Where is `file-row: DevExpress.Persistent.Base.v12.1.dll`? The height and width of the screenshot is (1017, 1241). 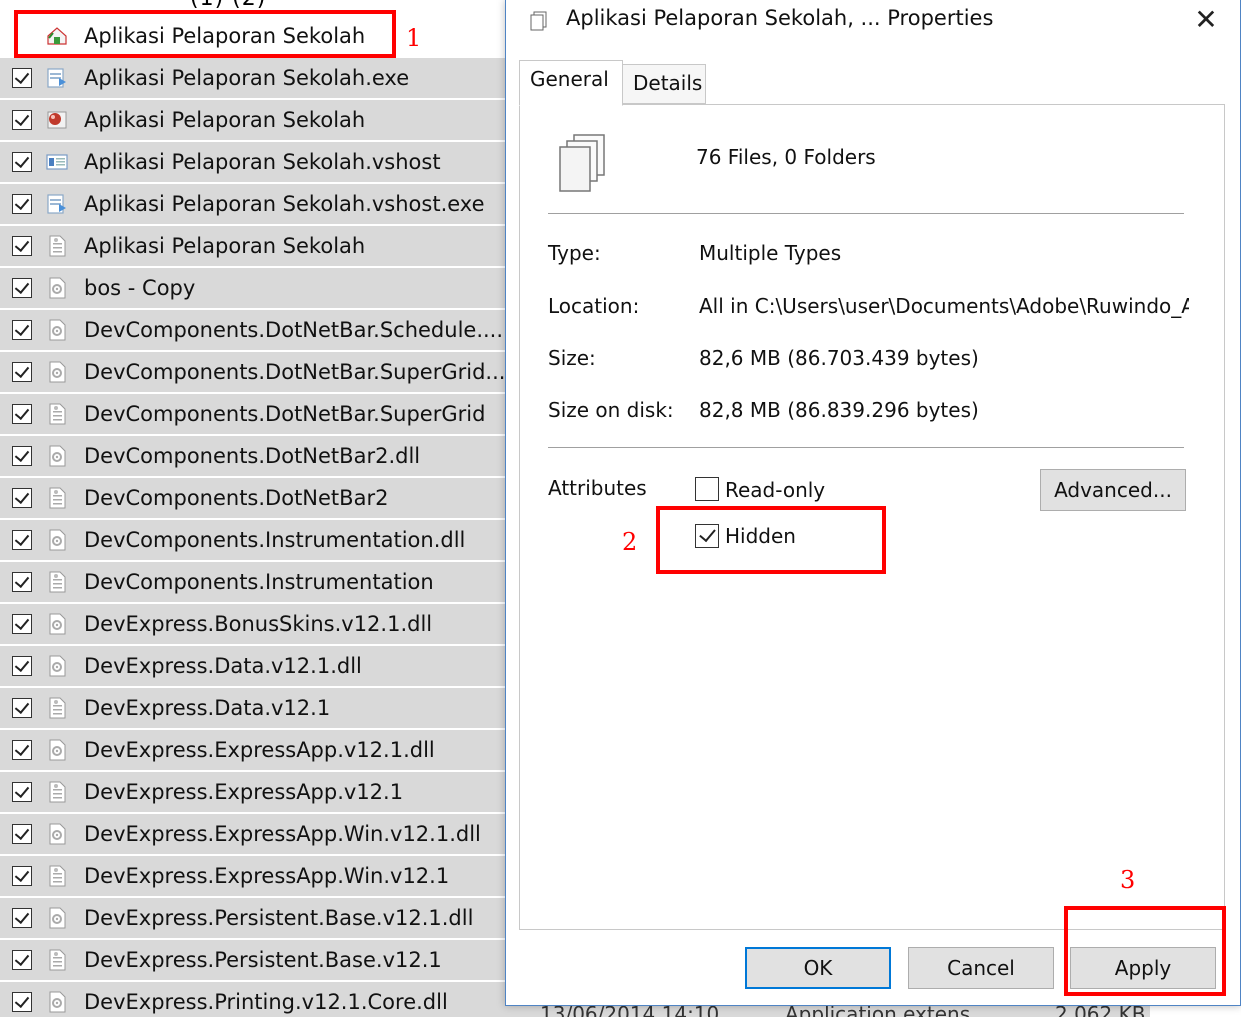
file-row: DevExpress.Persistent.Base.v12.1.dll is located at coordinates (255, 918).